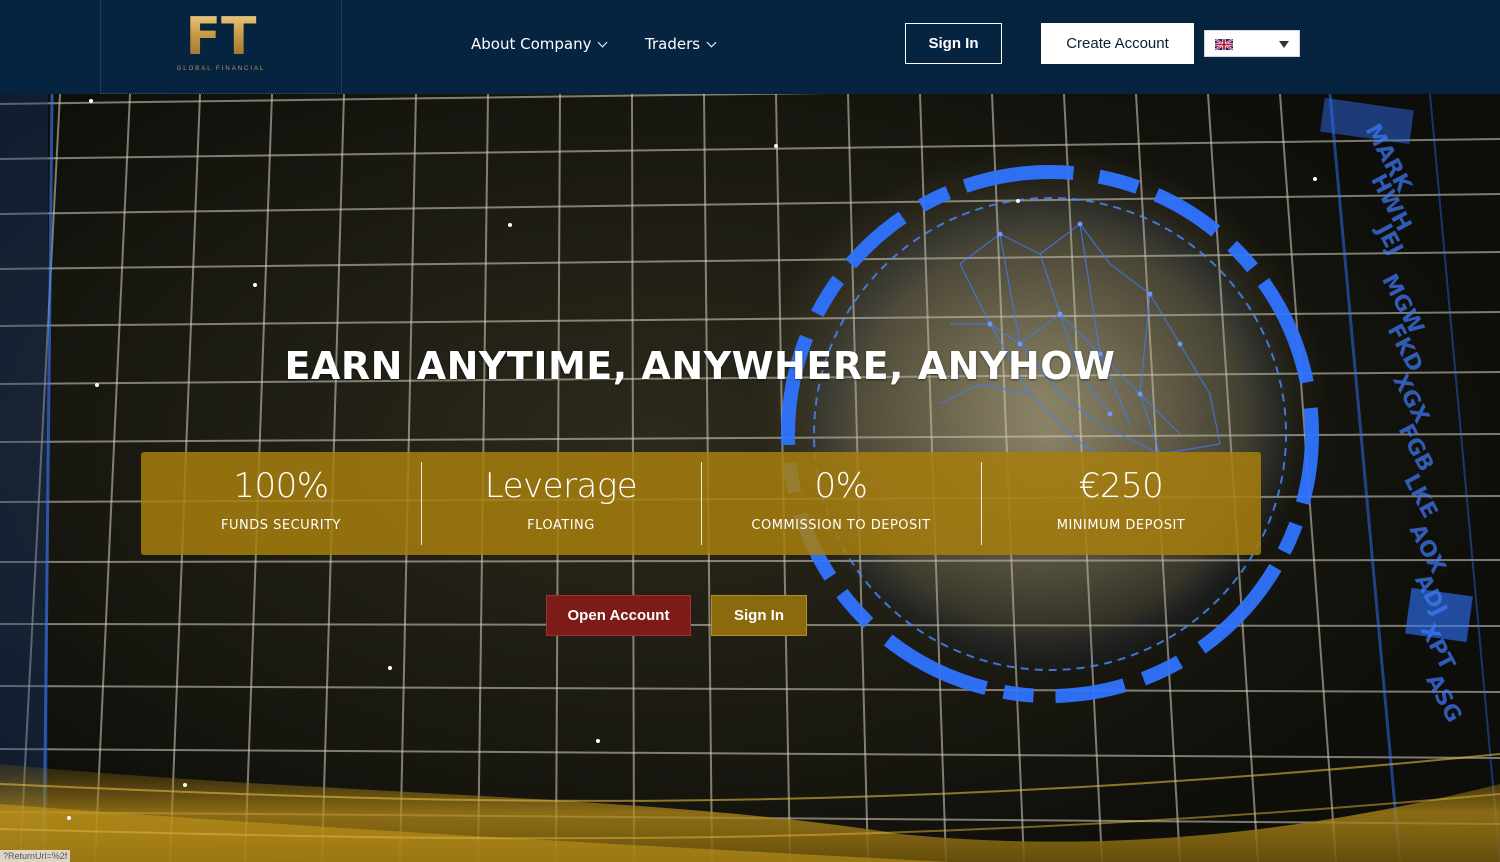 The width and height of the screenshot is (1500, 862). What do you see at coordinates (561, 525) in the screenshot?
I see `stat-label: FLOATING` at bounding box center [561, 525].